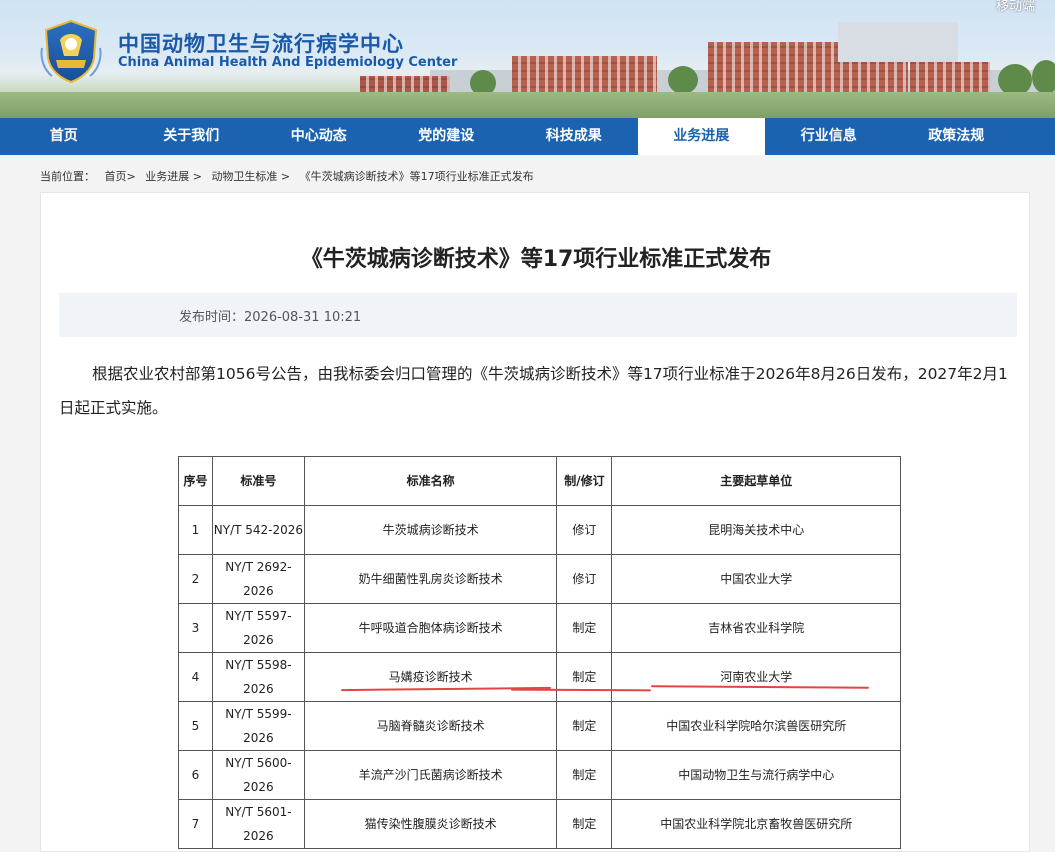  I want to click on cell-standard-no: NY/T 2692-2026, so click(258, 579).